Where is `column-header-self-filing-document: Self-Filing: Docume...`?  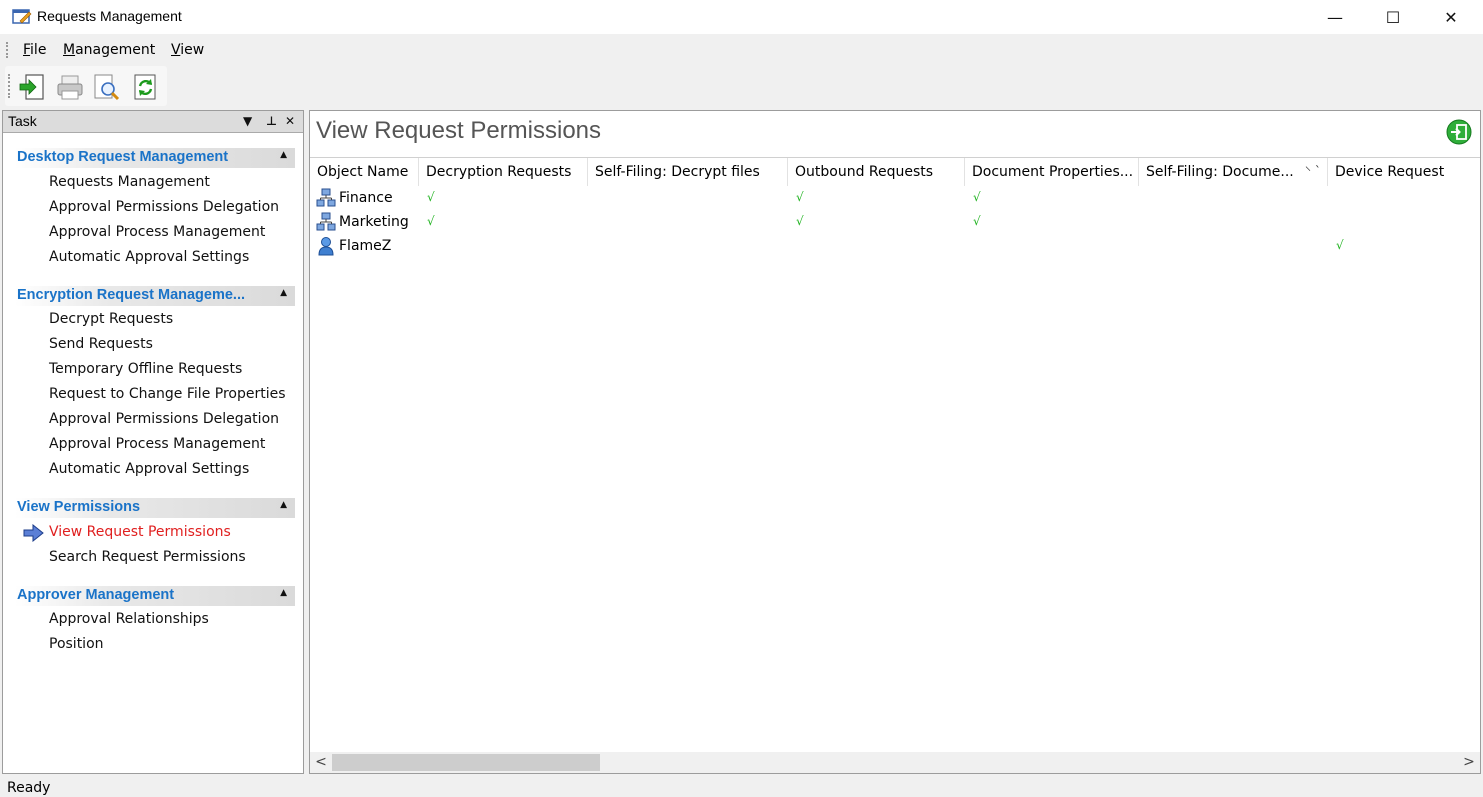 column-header-self-filing-document: Self-Filing: Docume... is located at coordinates (1233, 172).